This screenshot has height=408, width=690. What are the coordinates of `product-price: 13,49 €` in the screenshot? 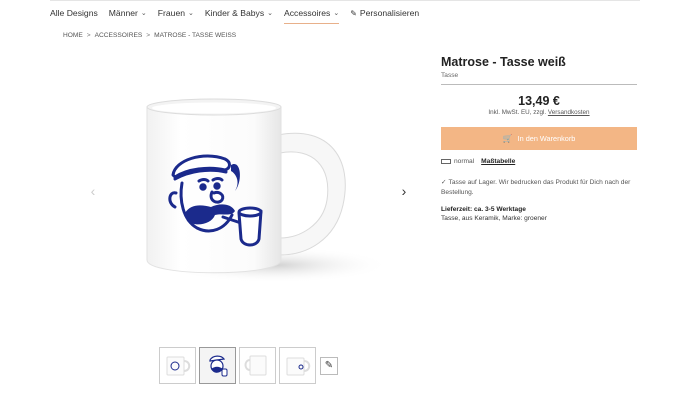 It's located at (539, 101).